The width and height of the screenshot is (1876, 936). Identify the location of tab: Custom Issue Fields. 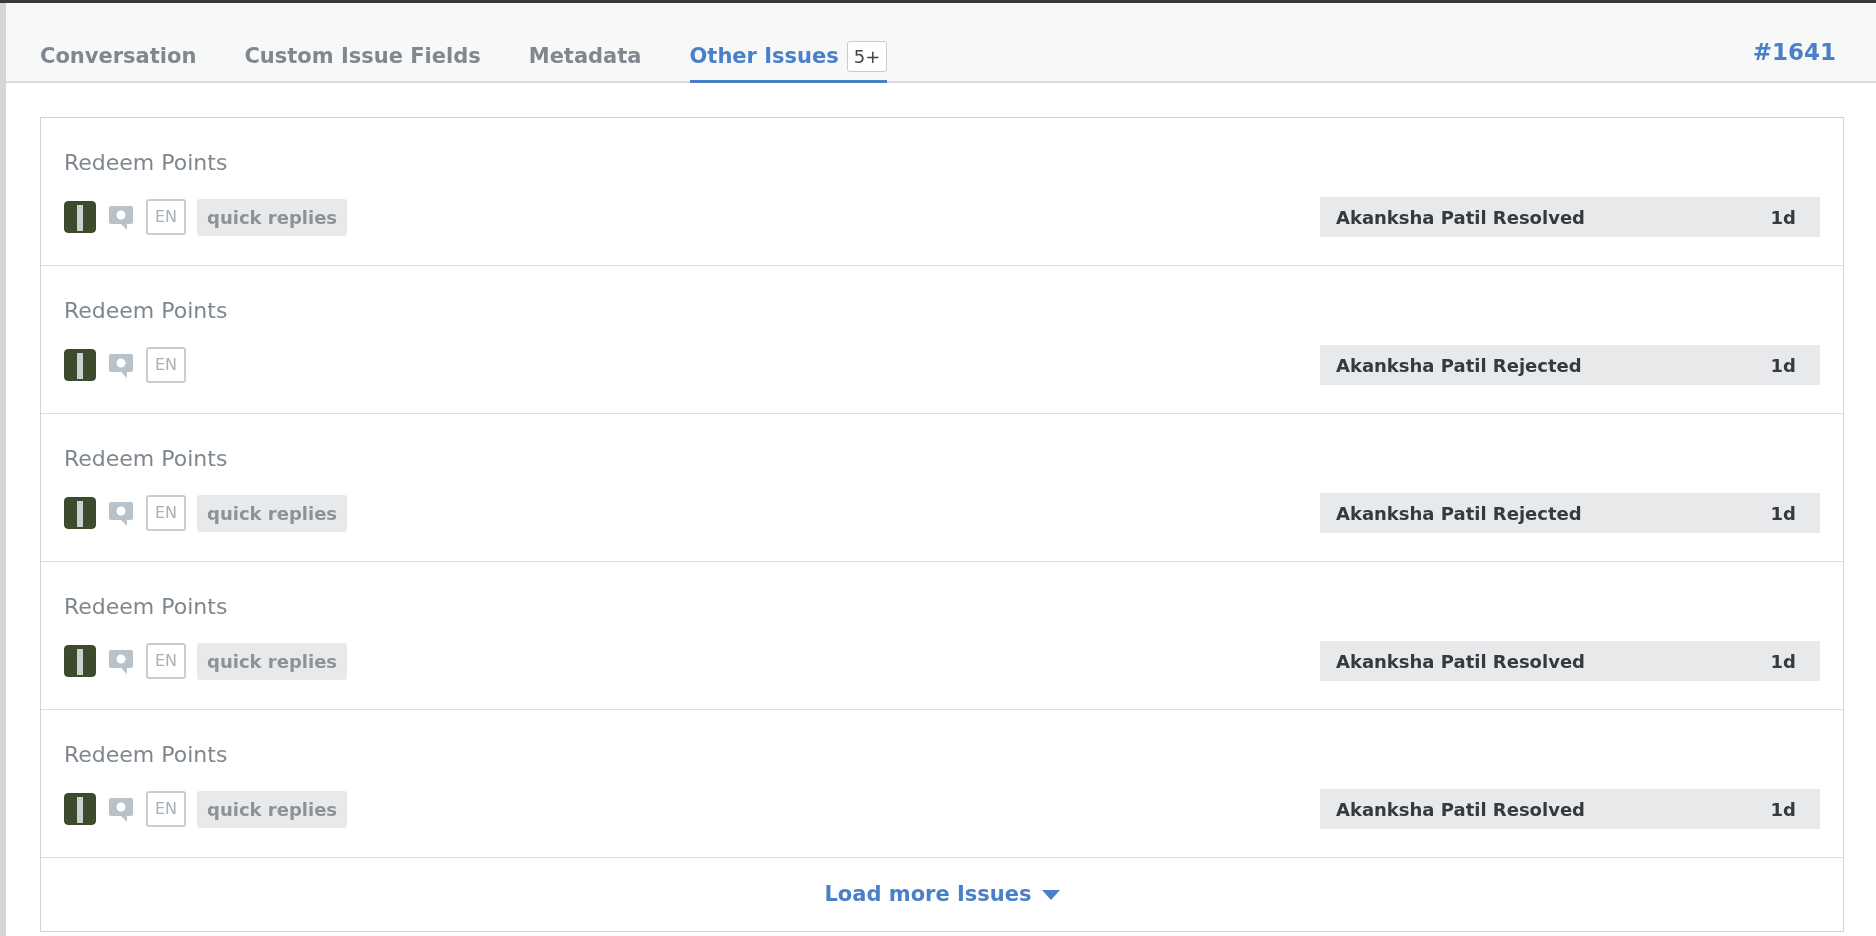
(362, 61).